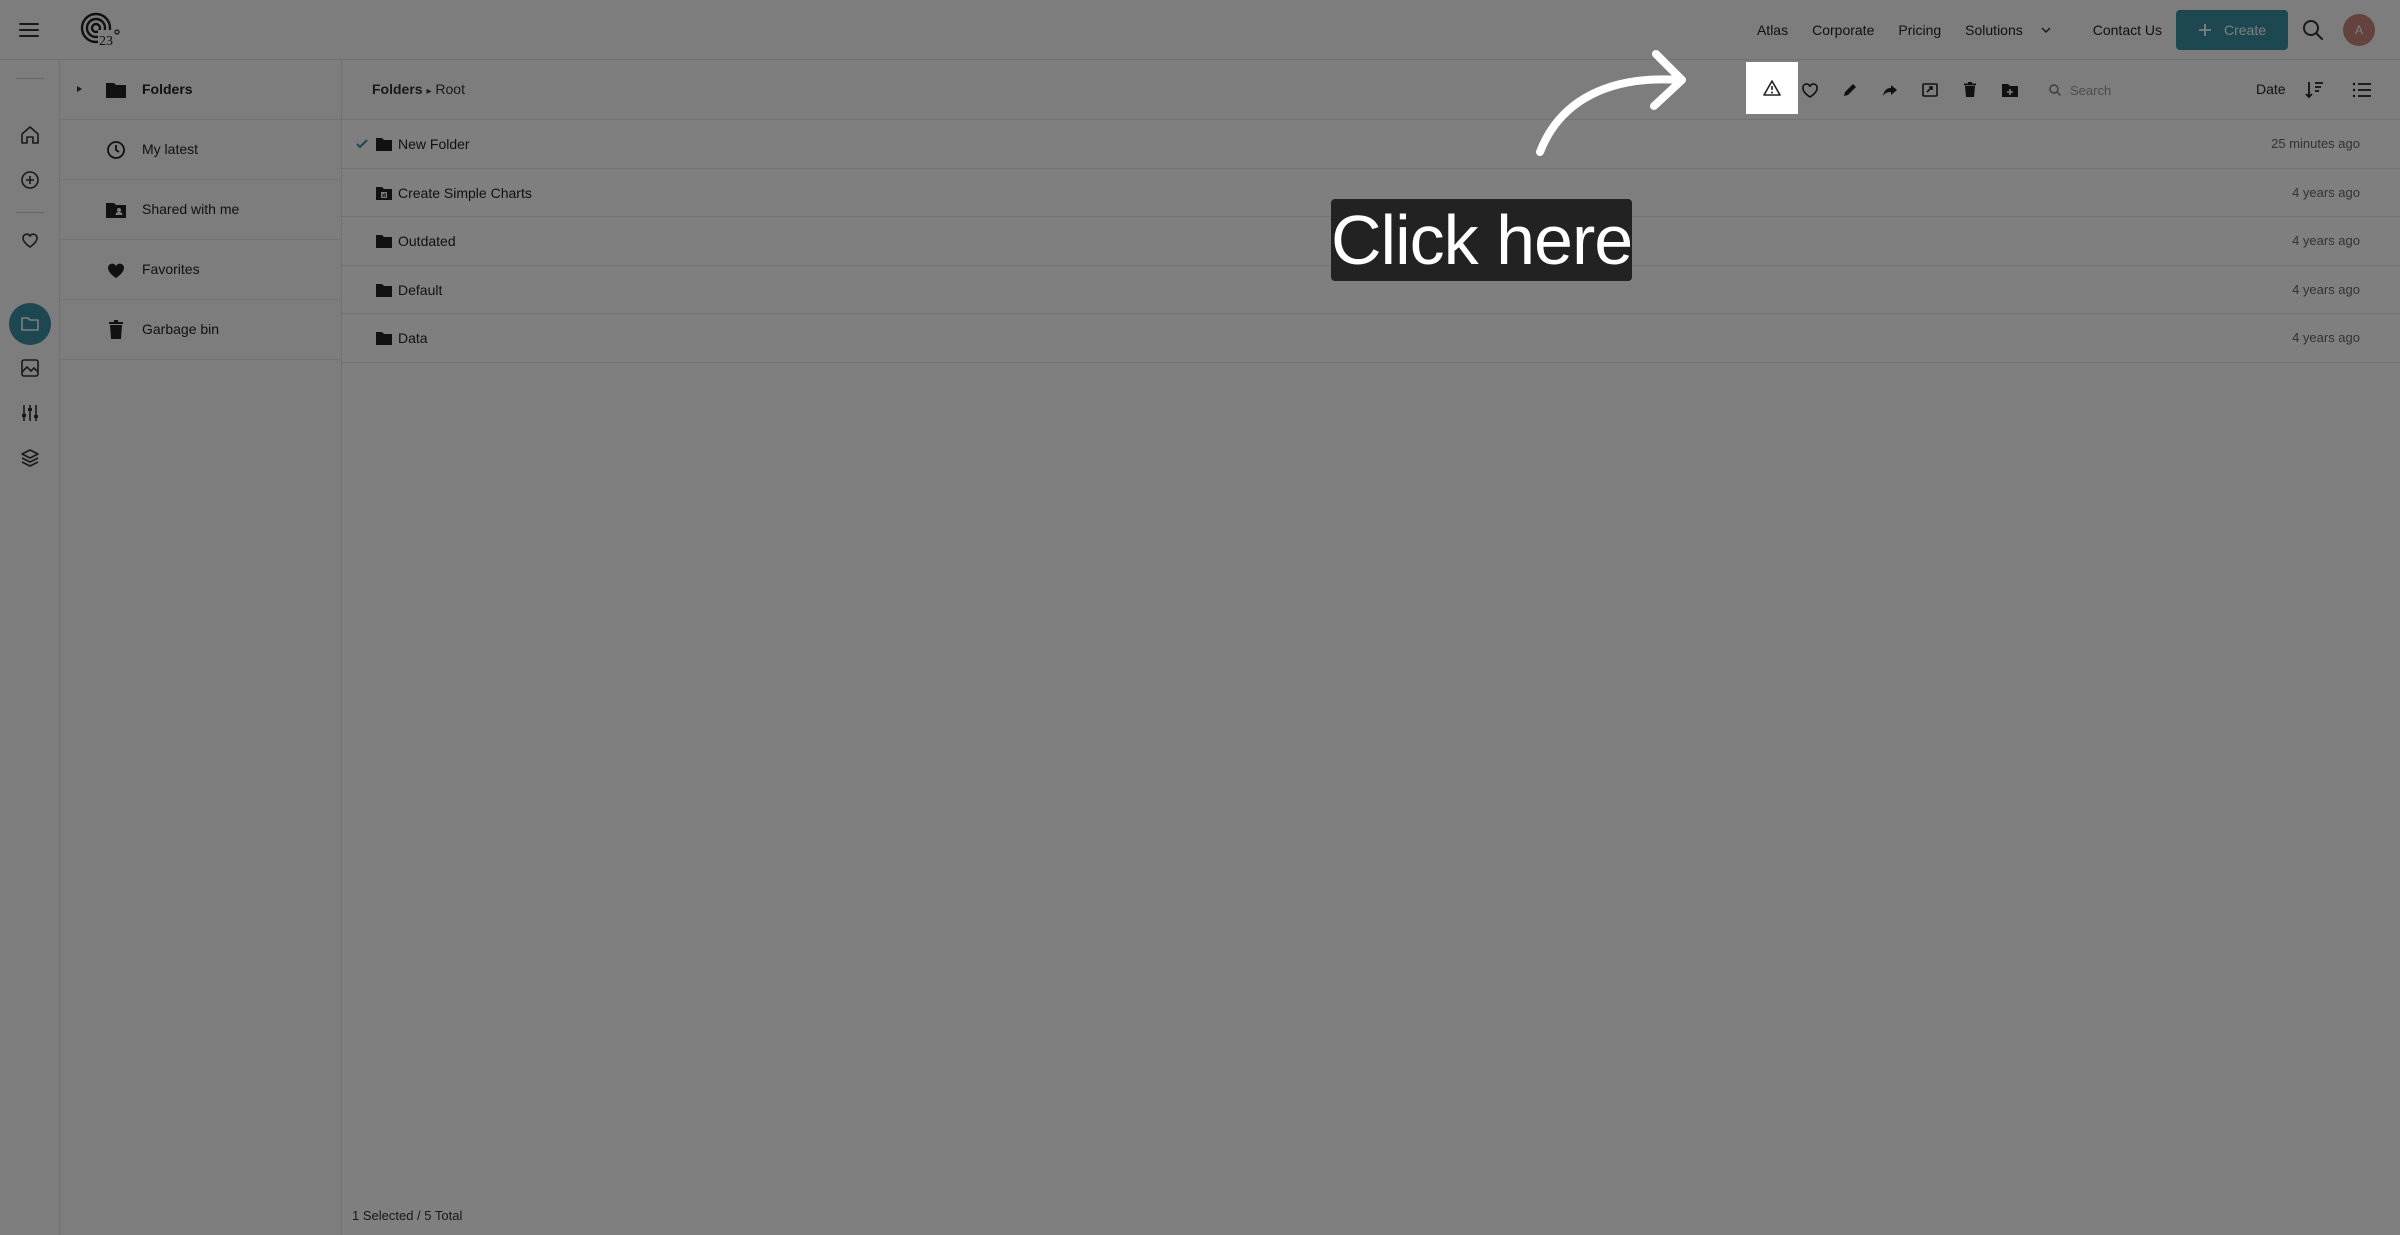  I want to click on highlighted-warning-button, so click(1772, 88).